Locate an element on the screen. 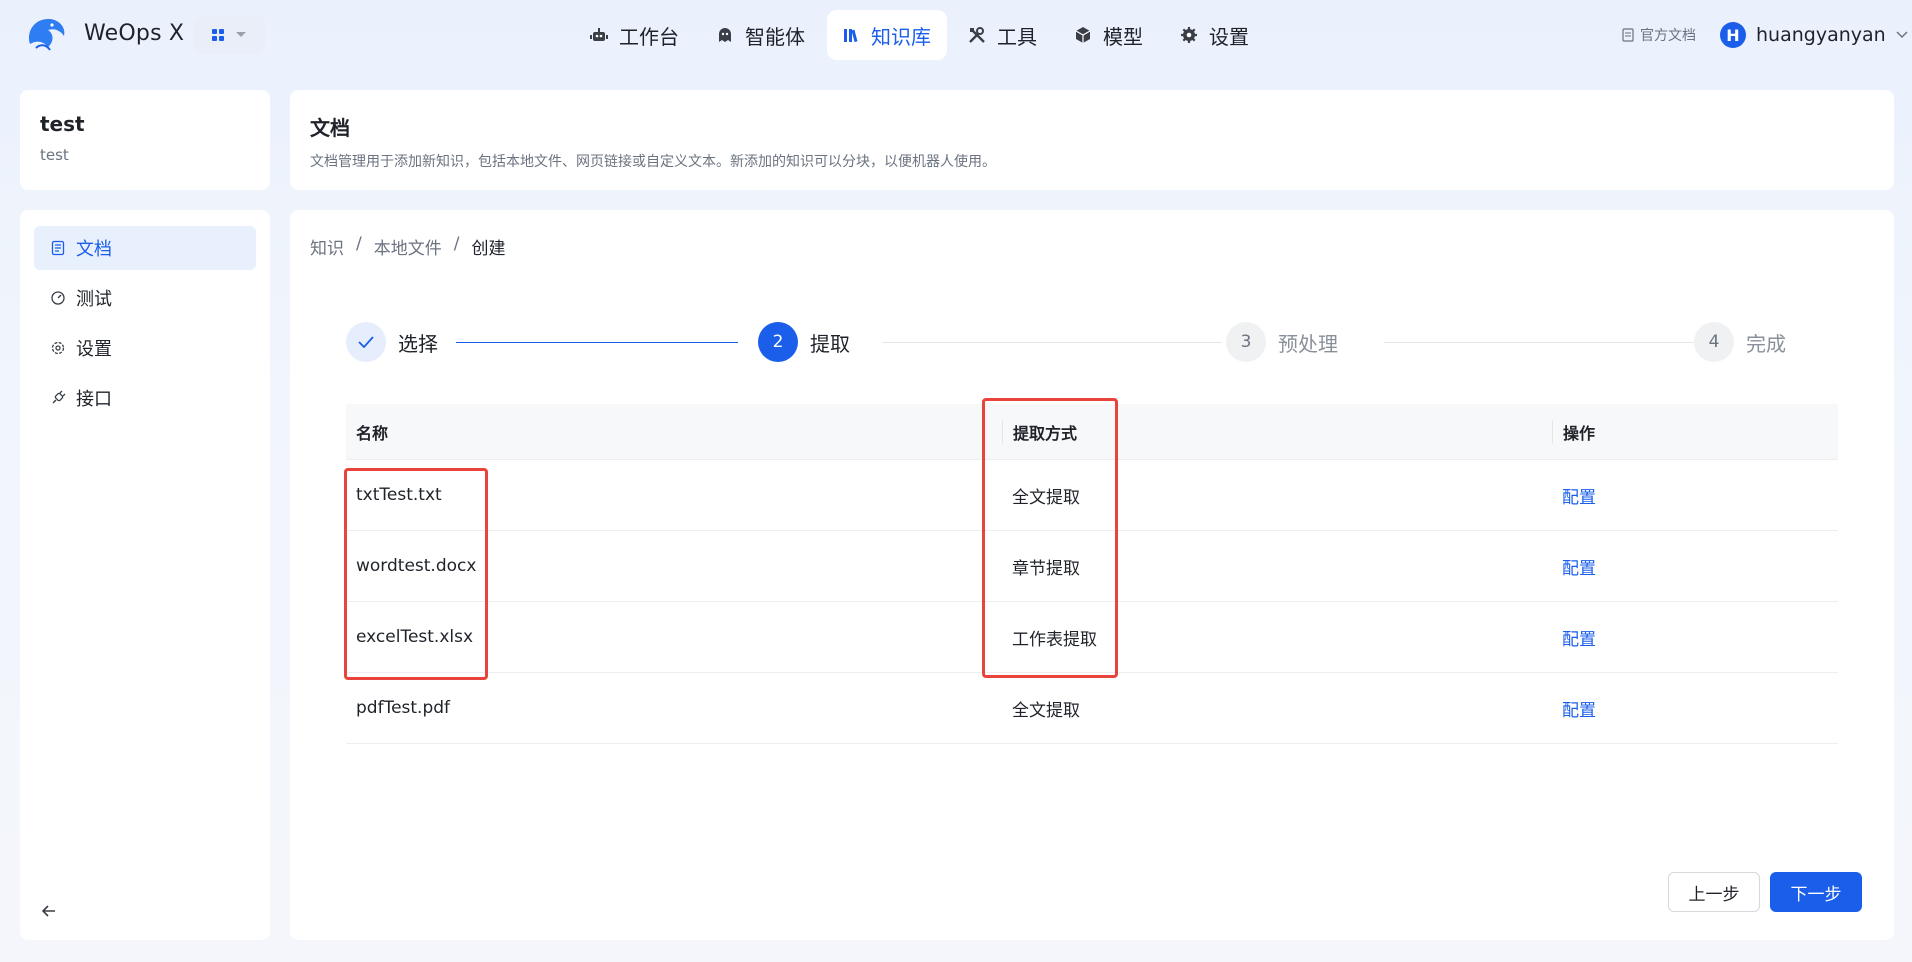 This screenshot has width=1912, height=962. robot-icon is located at coordinates (599, 34).